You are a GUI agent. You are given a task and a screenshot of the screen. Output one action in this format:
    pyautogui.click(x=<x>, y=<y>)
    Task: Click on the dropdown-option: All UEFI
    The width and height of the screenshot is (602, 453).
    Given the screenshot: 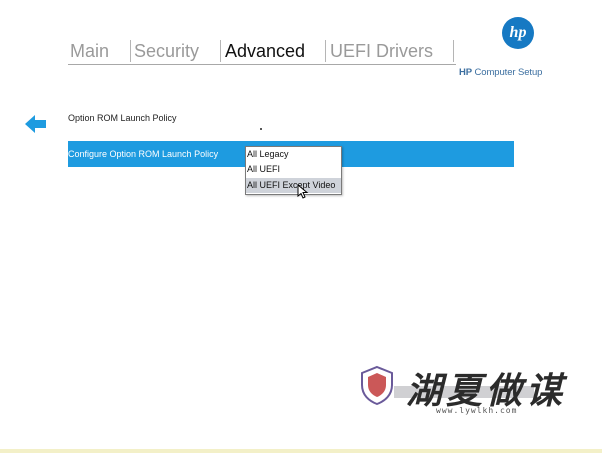 What is the action you would take?
    pyautogui.click(x=293, y=169)
    